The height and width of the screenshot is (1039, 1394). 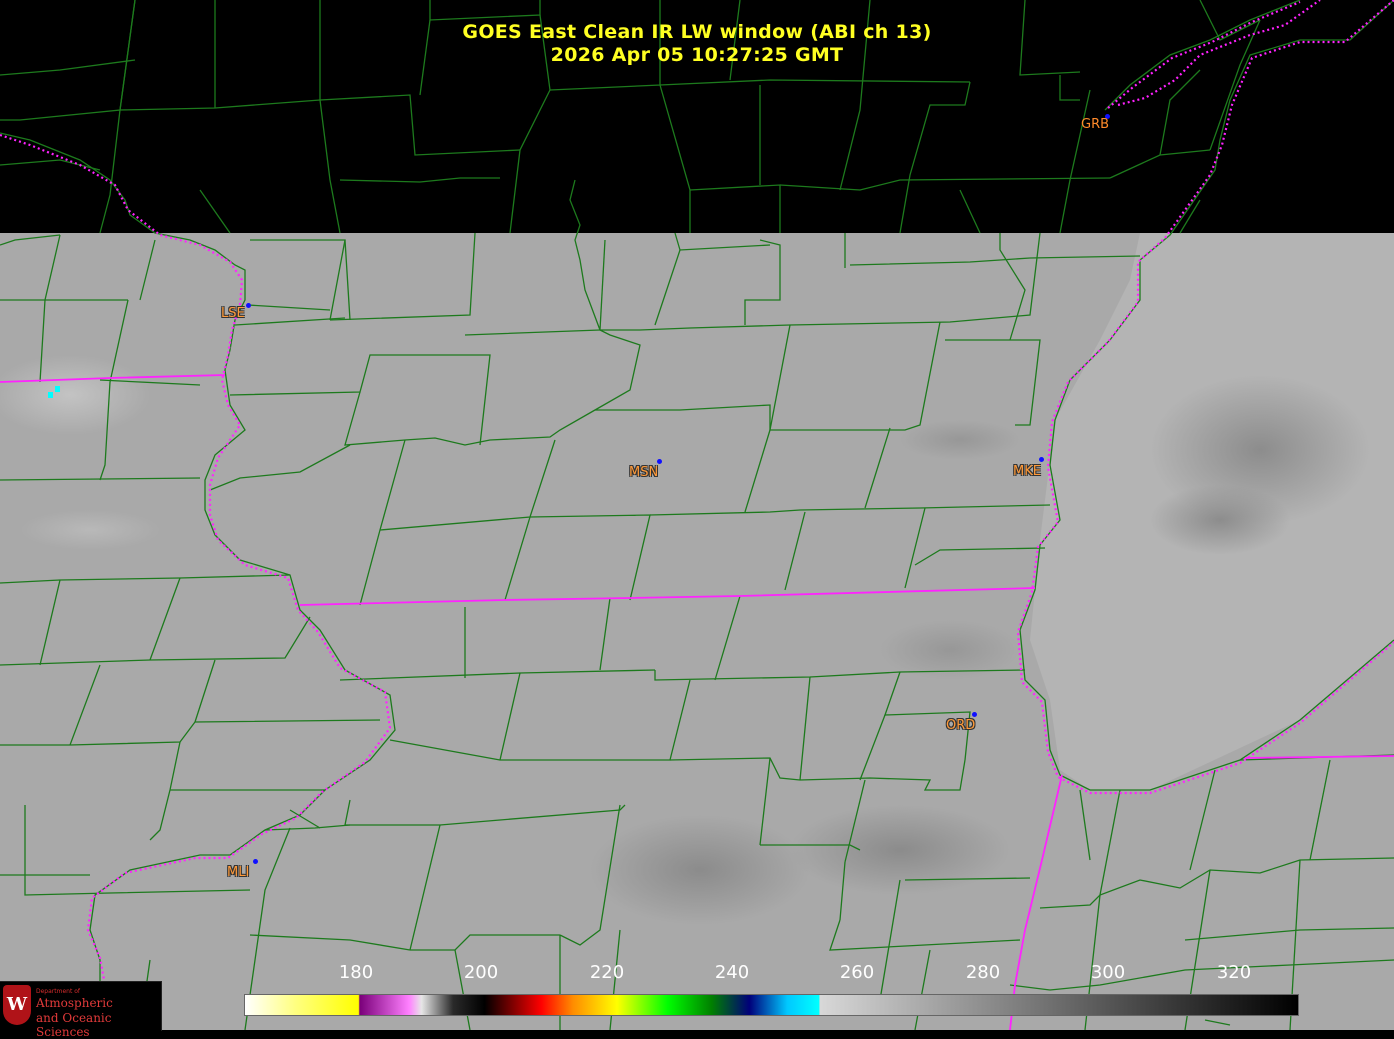 What do you see at coordinates (90, 530) in the screenshot?
I see `warm-patch-ia` at bounding box center [90, 530].